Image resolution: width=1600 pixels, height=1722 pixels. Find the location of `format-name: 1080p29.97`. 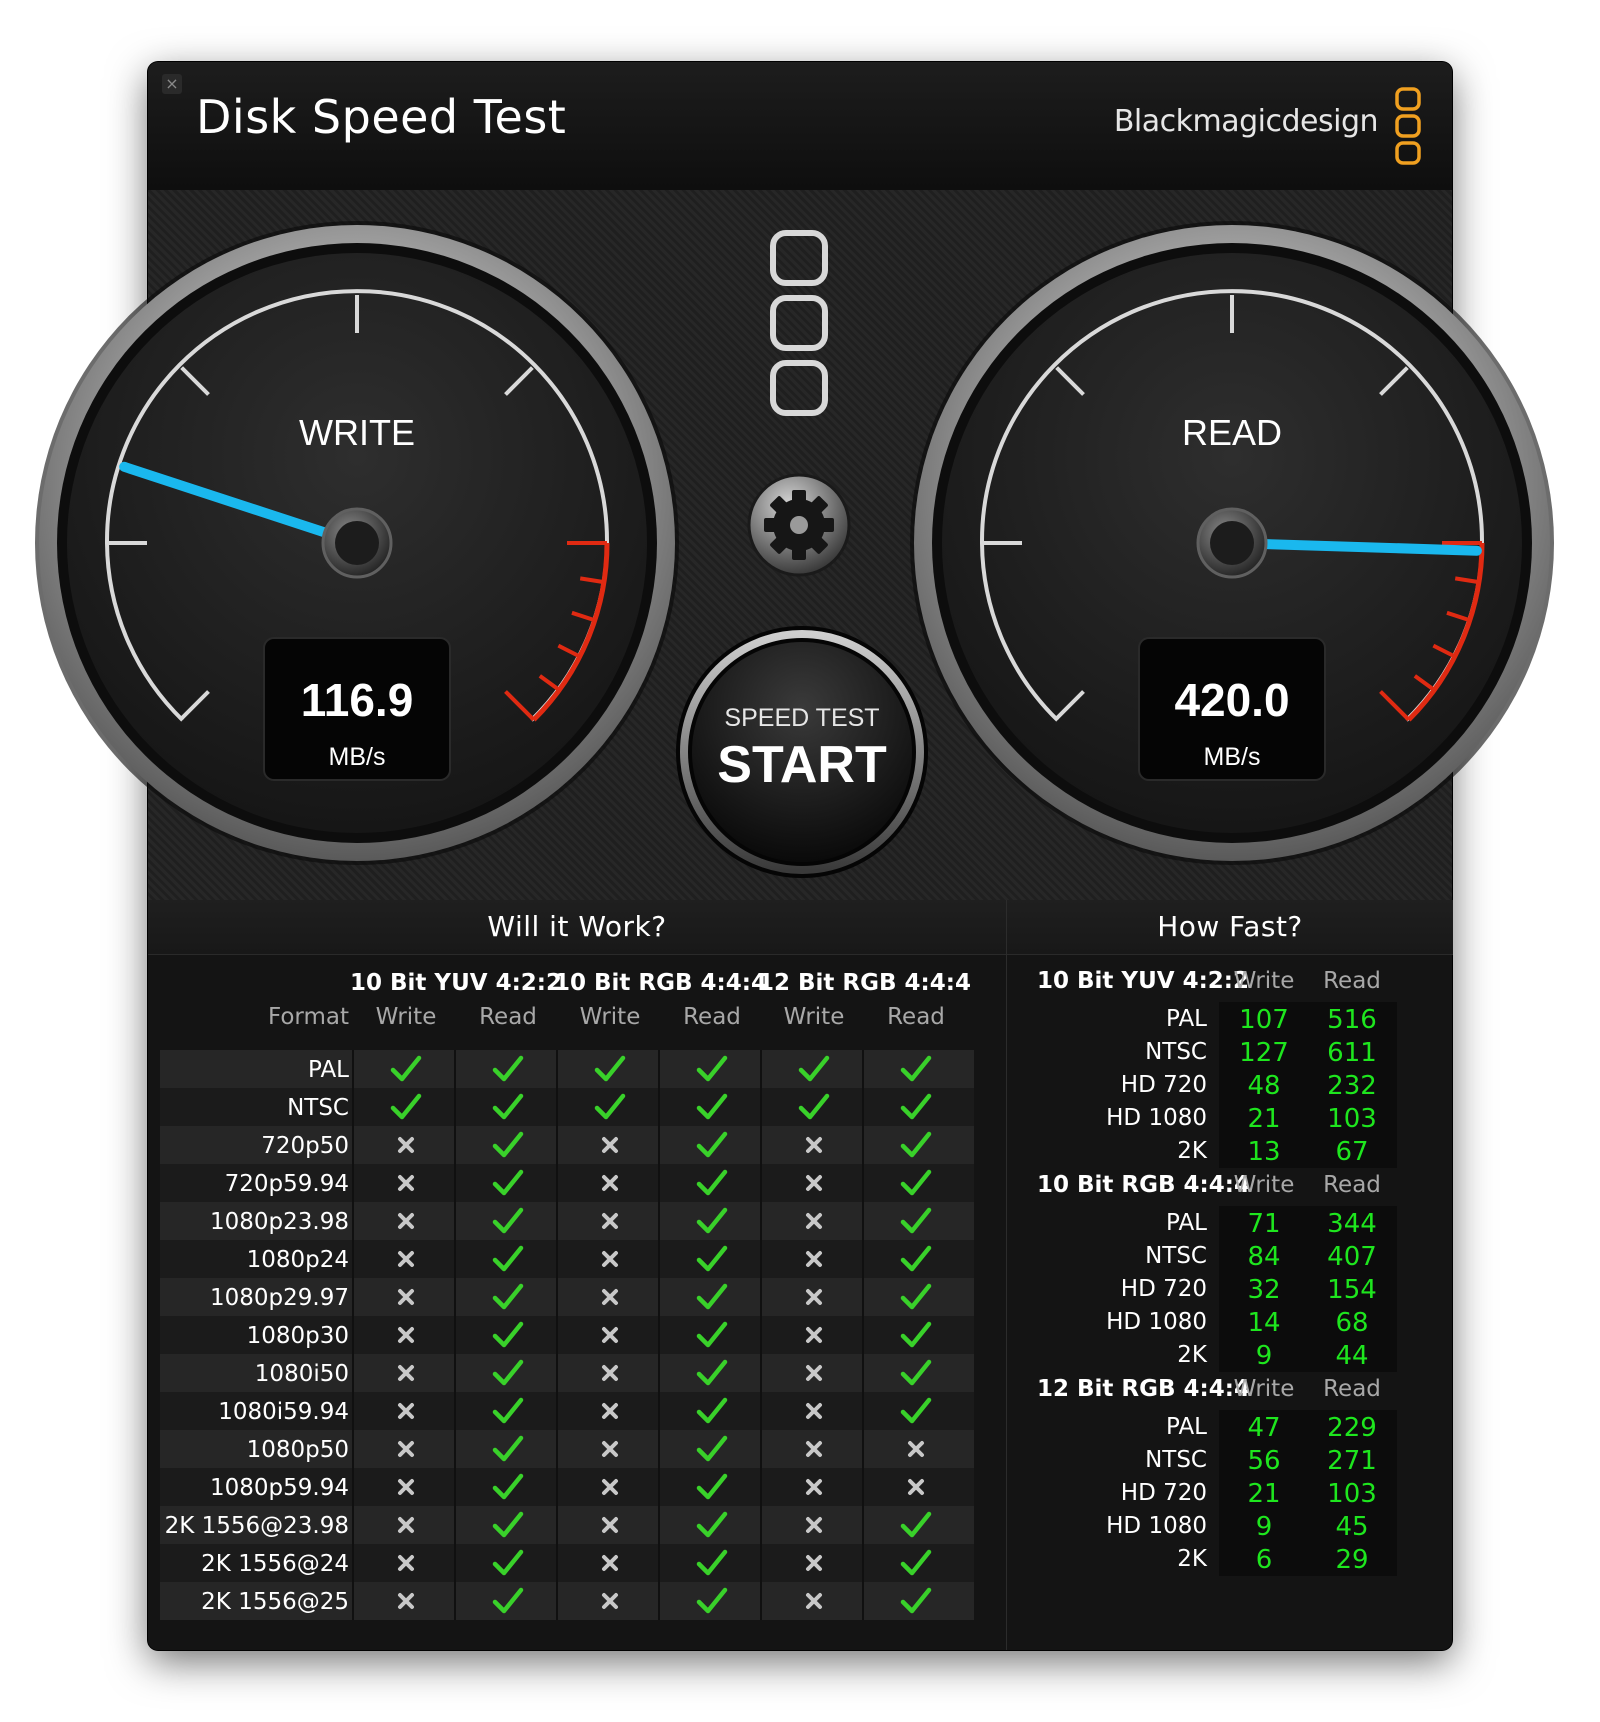

format-name: 1080p29.97 is located at coordinates (279, 1298).